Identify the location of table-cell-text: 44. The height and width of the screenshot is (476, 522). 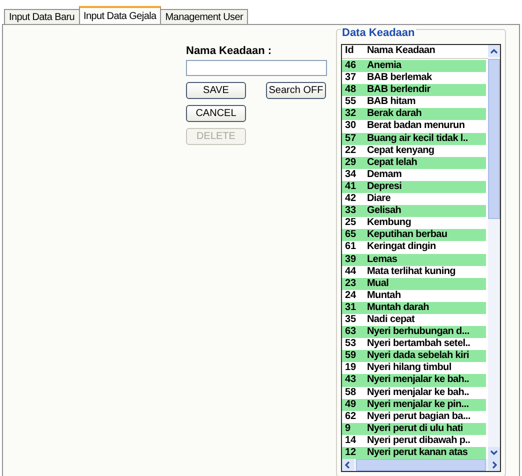
(351, 272).